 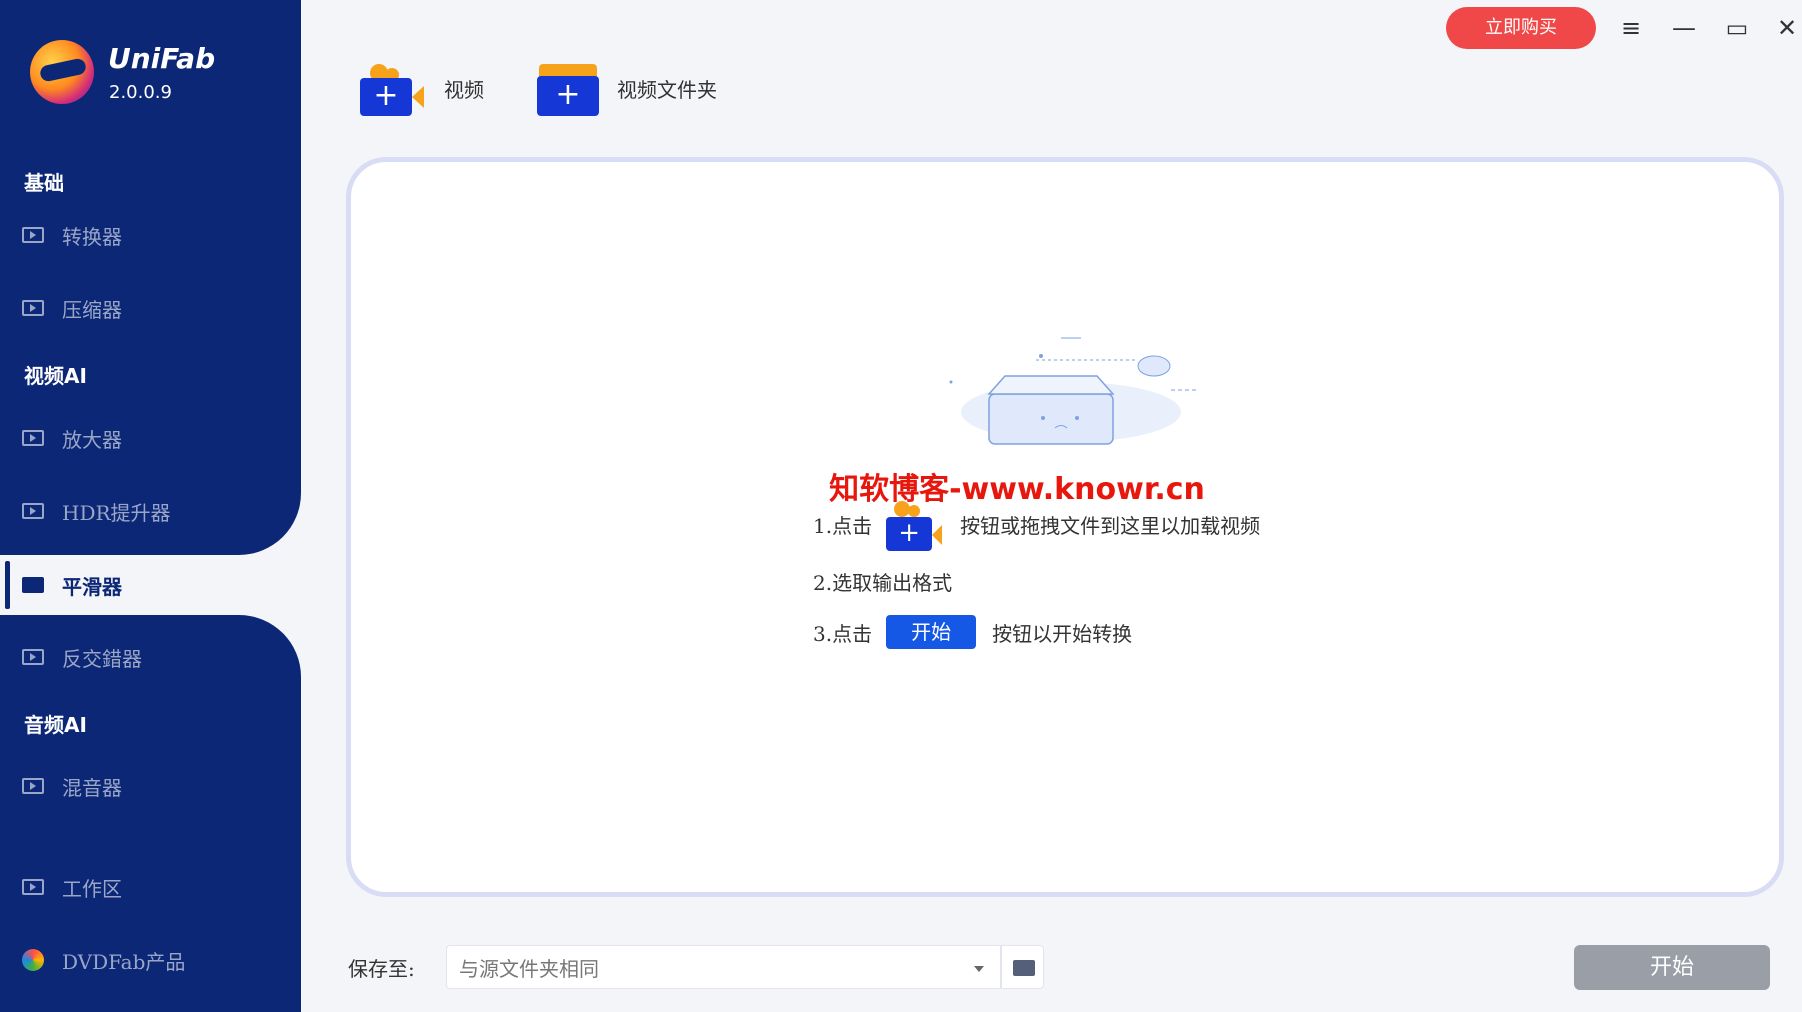 I want to click on empty-box-illustration, so click(x=1072, y=391).